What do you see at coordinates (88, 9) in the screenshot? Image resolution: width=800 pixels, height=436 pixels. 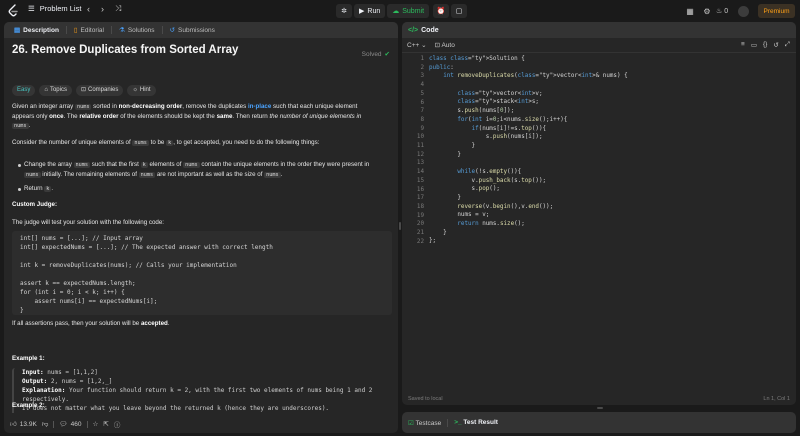 I see `prev-problem-icon: ‹` at bounding box center [88, 9].